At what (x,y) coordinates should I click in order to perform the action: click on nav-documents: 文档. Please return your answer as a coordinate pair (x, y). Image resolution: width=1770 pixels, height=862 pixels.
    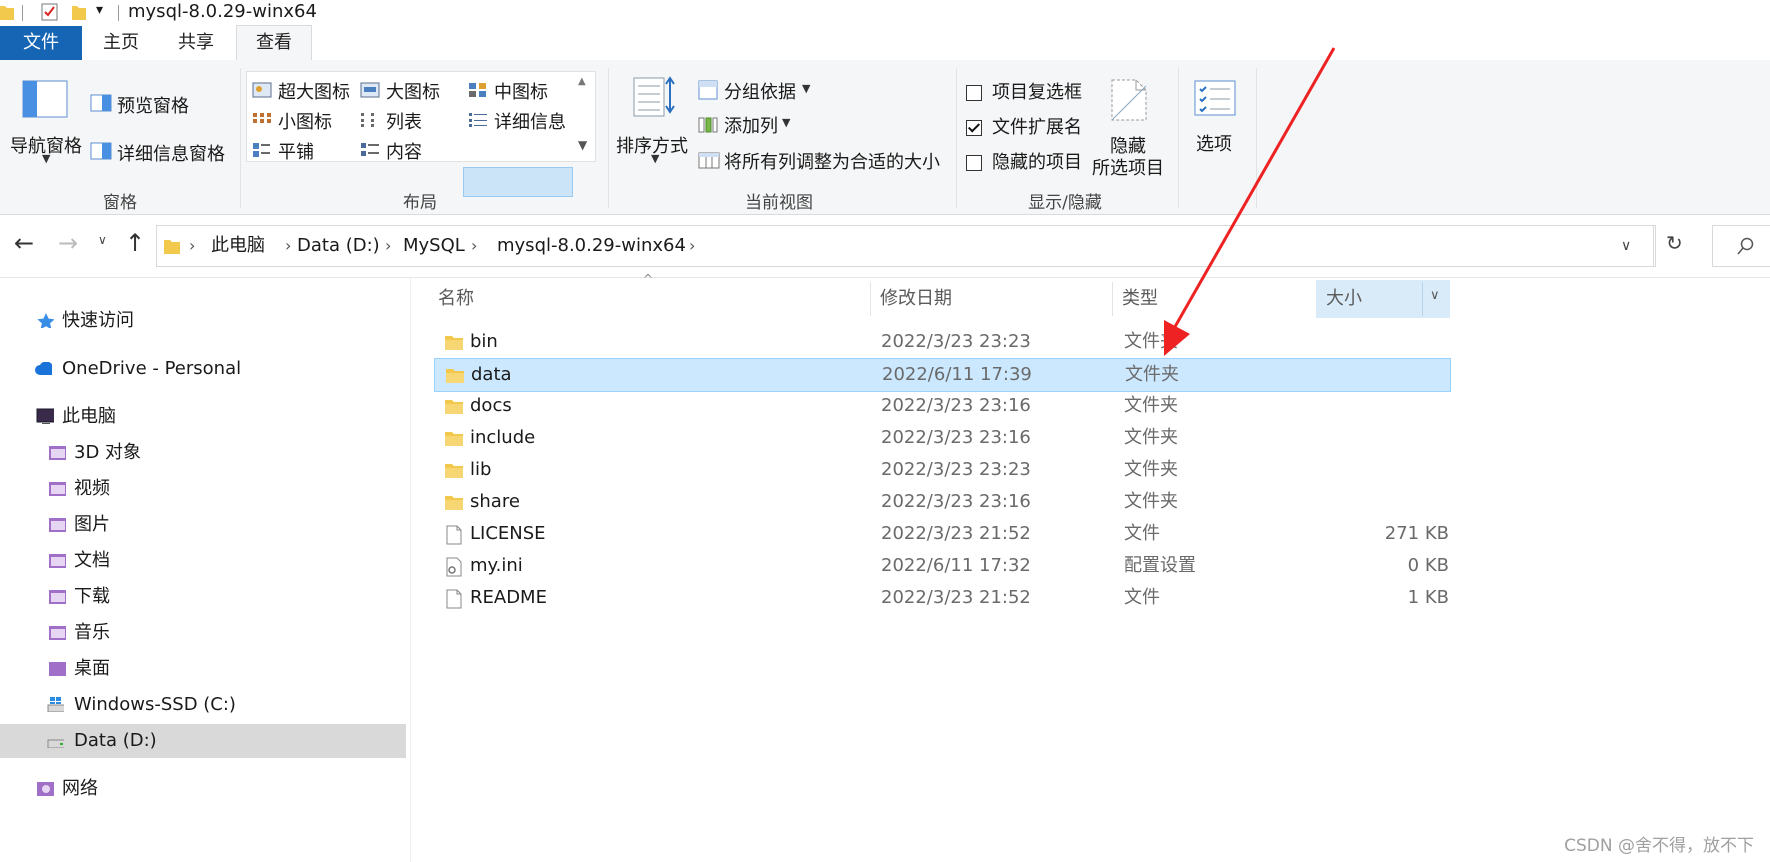
    Looking at the image, I should click on (205, 561).